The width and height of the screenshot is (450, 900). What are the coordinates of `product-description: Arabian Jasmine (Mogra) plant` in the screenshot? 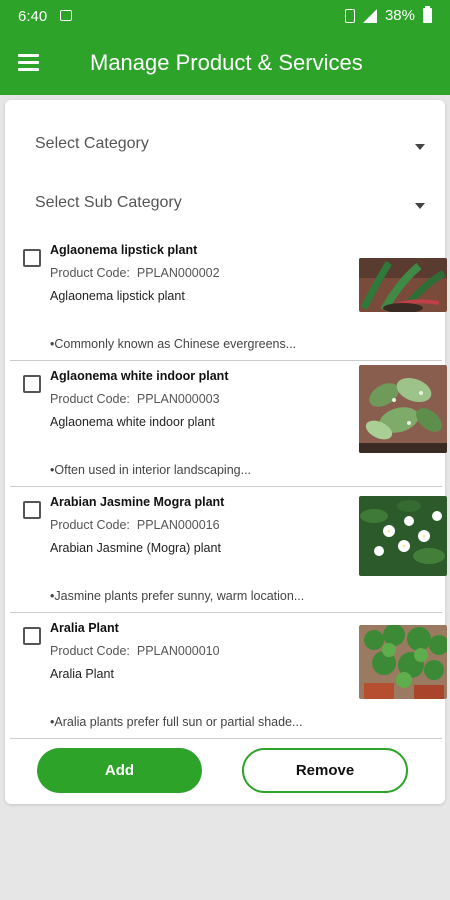 It's located at (135, 548).